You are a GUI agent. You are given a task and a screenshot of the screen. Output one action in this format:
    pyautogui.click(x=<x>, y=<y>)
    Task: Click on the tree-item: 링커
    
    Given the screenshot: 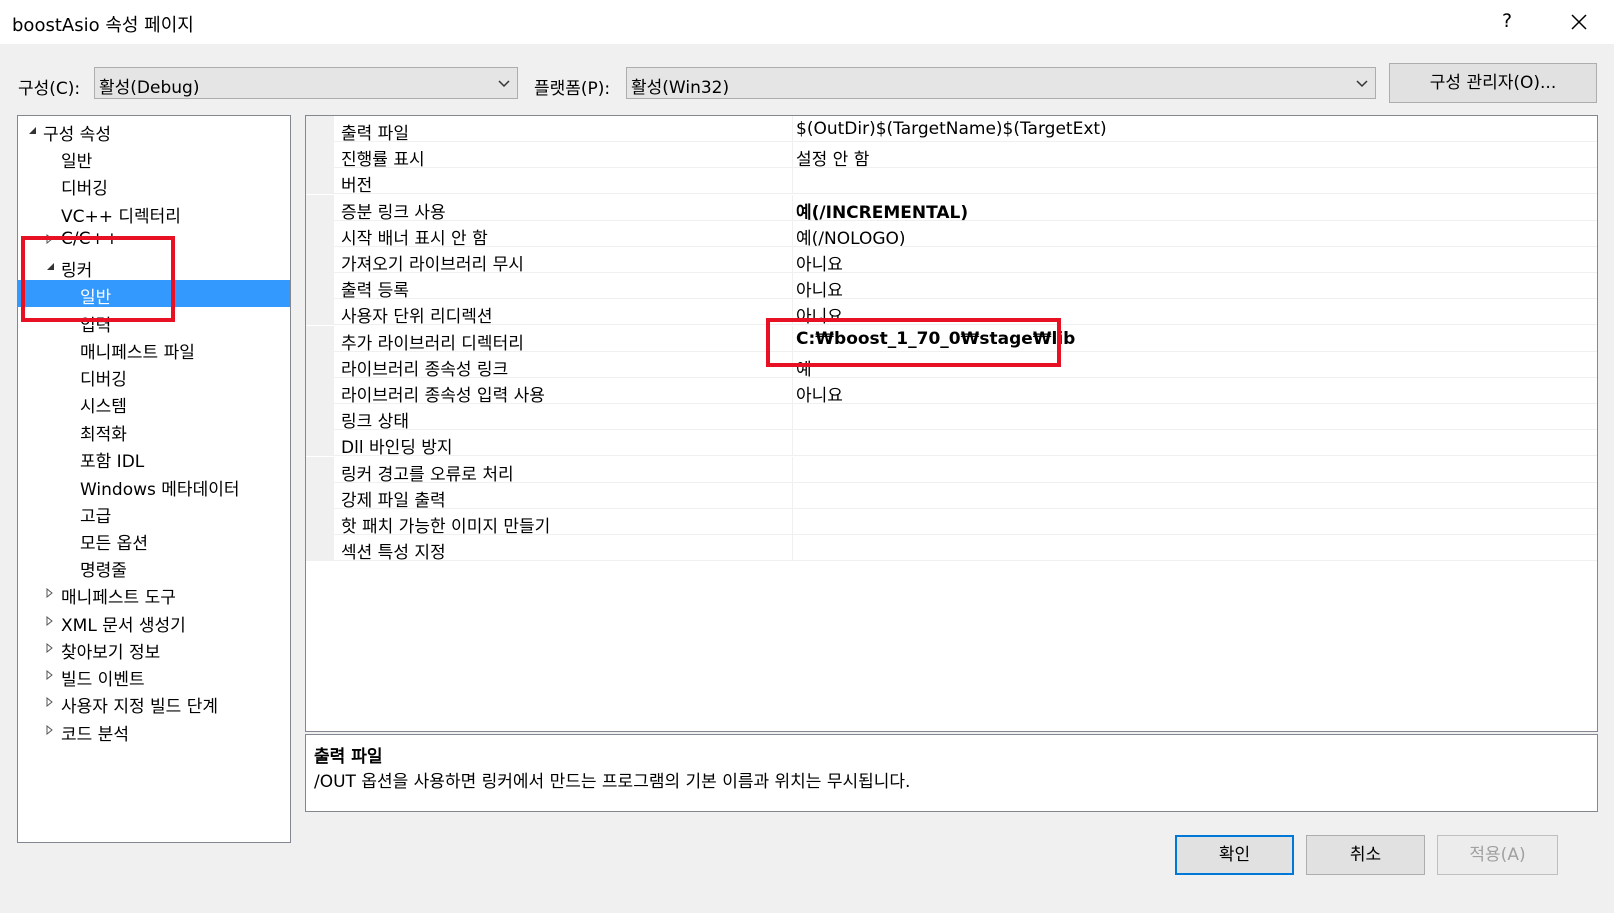 What is the action you would take?
    pyautogui.click(x=154, y=267)
    